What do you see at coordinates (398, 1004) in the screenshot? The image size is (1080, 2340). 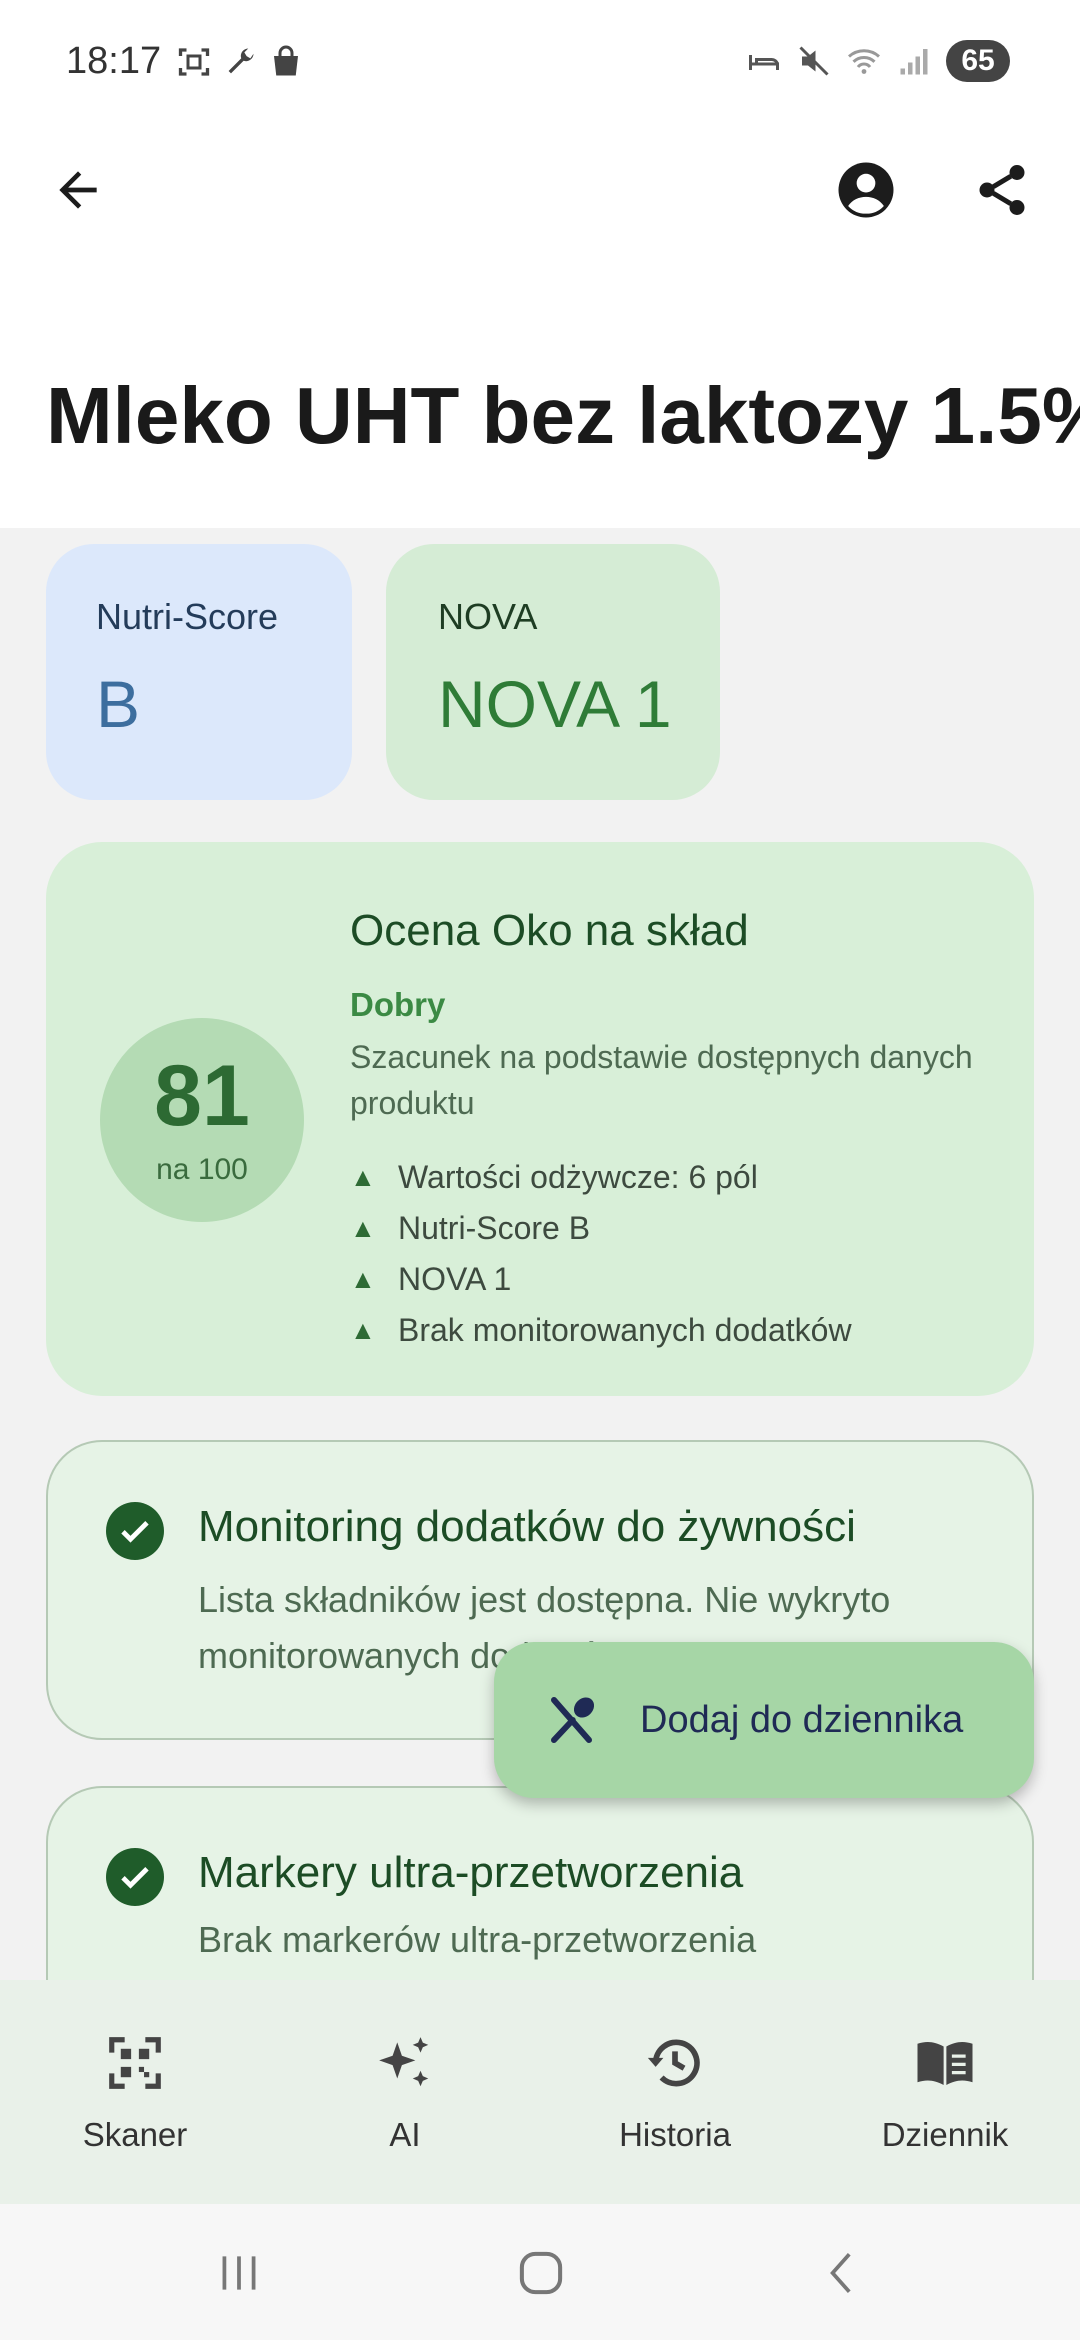 I see `evaluation-grade: Dobry` at bounding box center [398, 1004].